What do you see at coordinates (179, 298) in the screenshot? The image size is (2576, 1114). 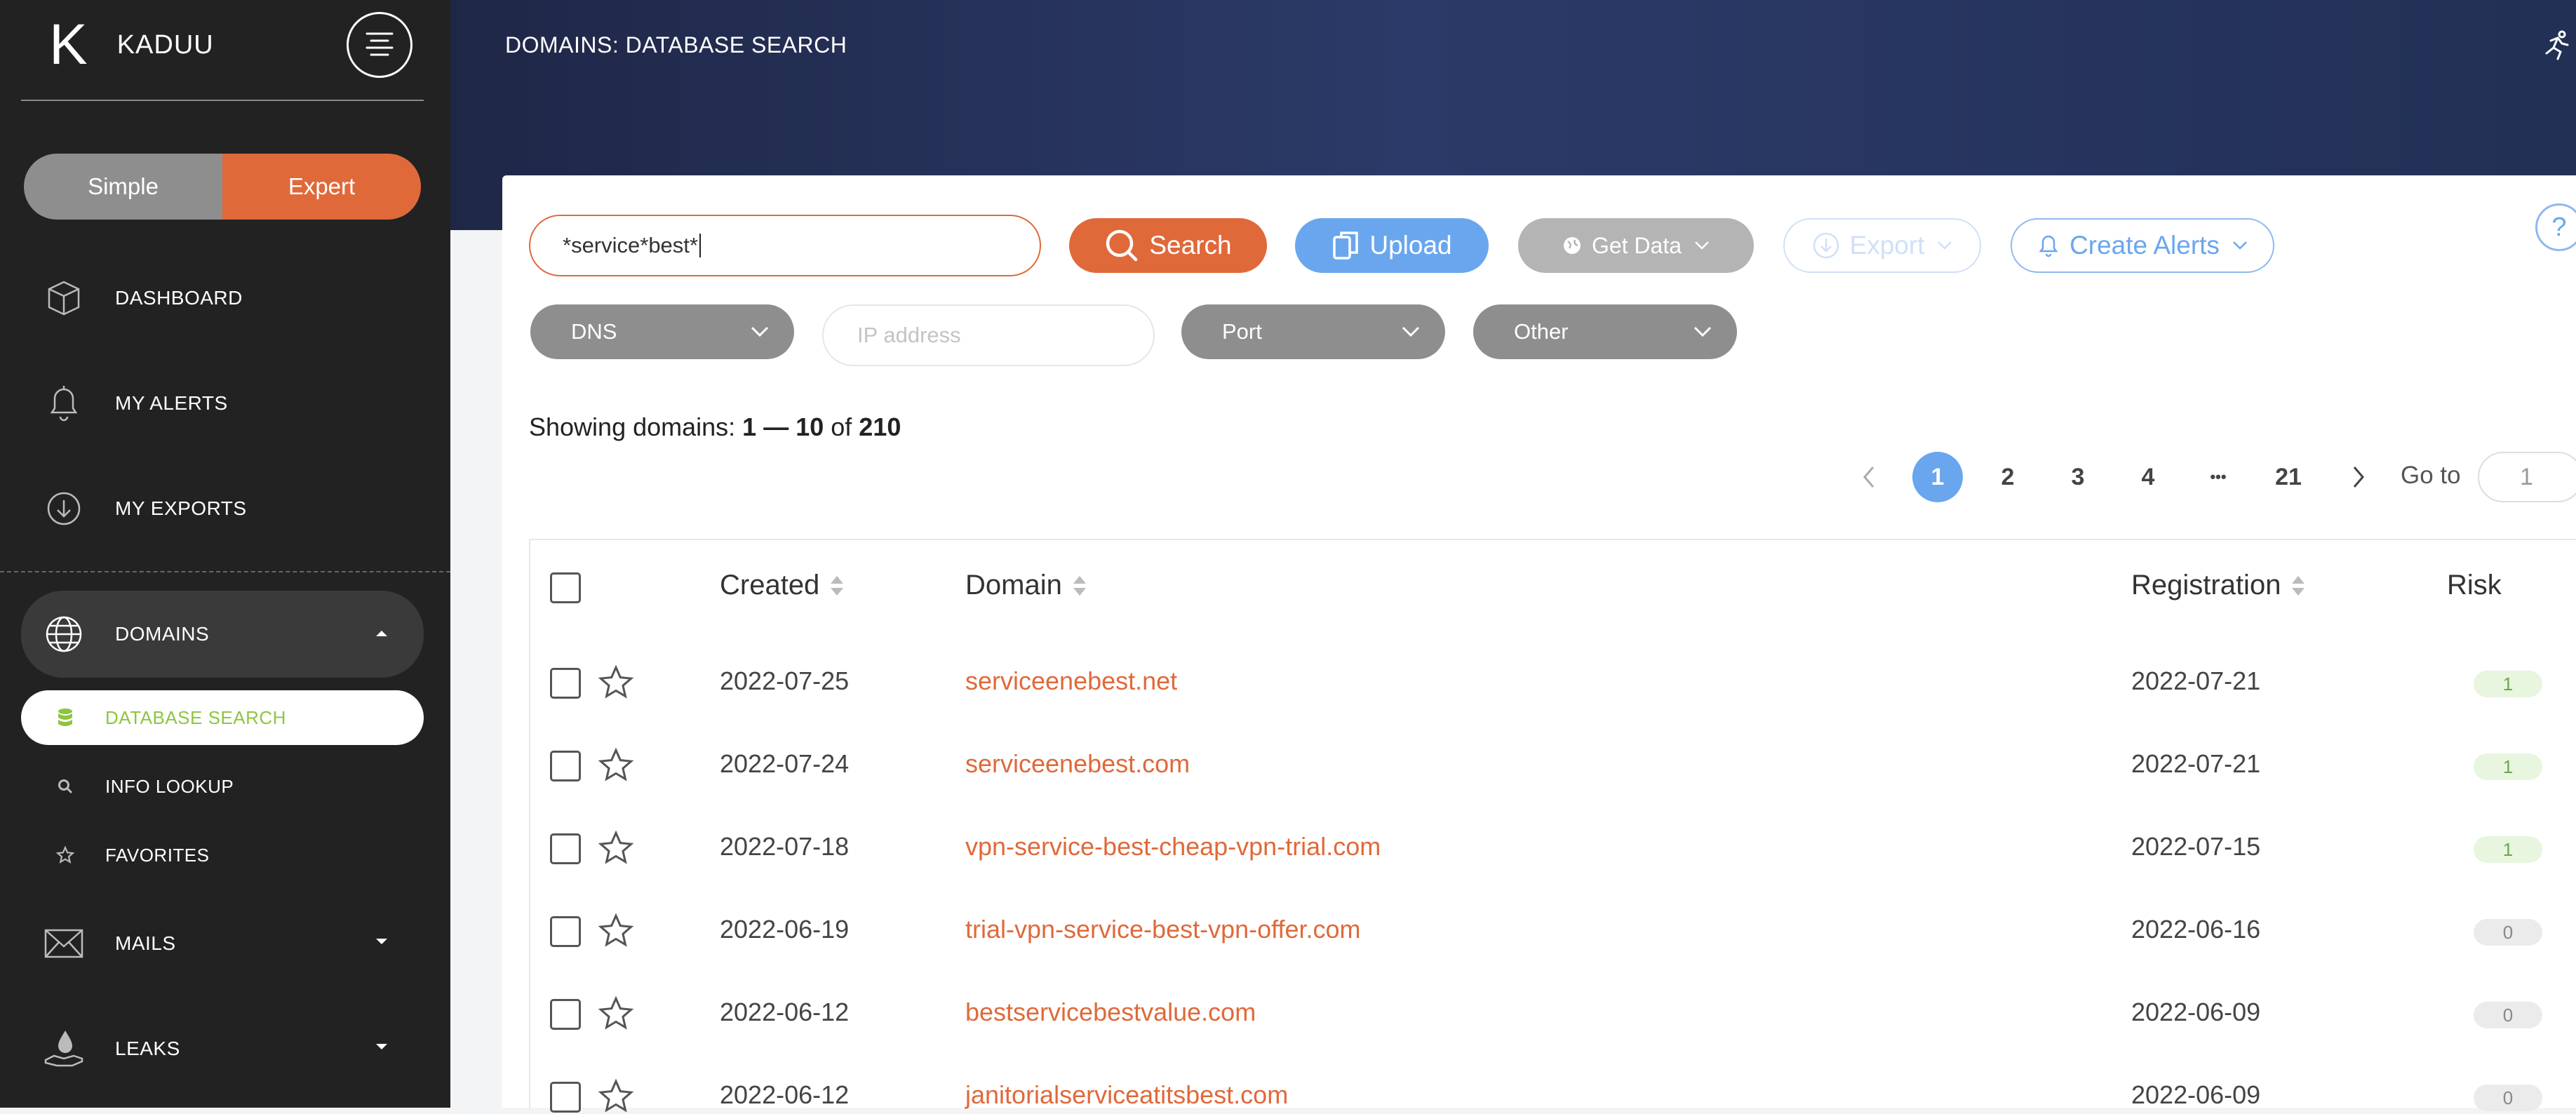 I see `sidebar-item-label: DASHBOARD` at bounding box center [179, 298].